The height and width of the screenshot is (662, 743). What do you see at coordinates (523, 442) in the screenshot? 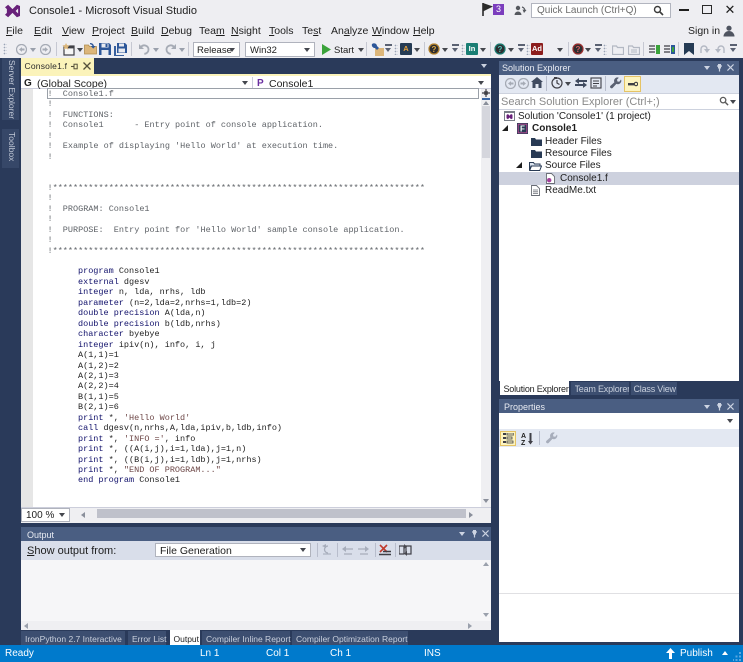
I see `svg-text: Z` at bounding box center [523, 442].